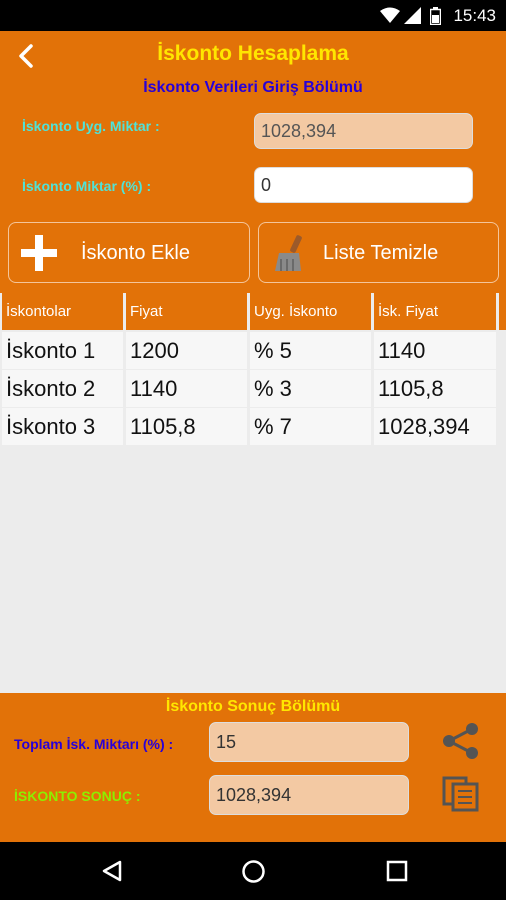 Image resolution: width=506 pixels, height=900 pixels. What do you see at coordinates (310, 350) in the screenshot?
I see `table-cell: % 5` at bounding box center [310, 350].